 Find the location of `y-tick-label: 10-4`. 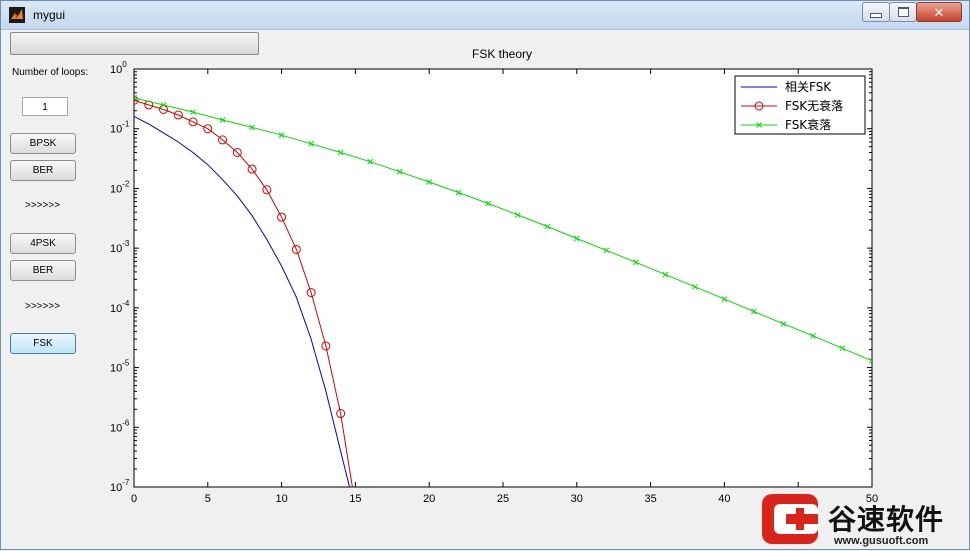

y-tick-label: 10-4 is located at coordinates (120, 307).